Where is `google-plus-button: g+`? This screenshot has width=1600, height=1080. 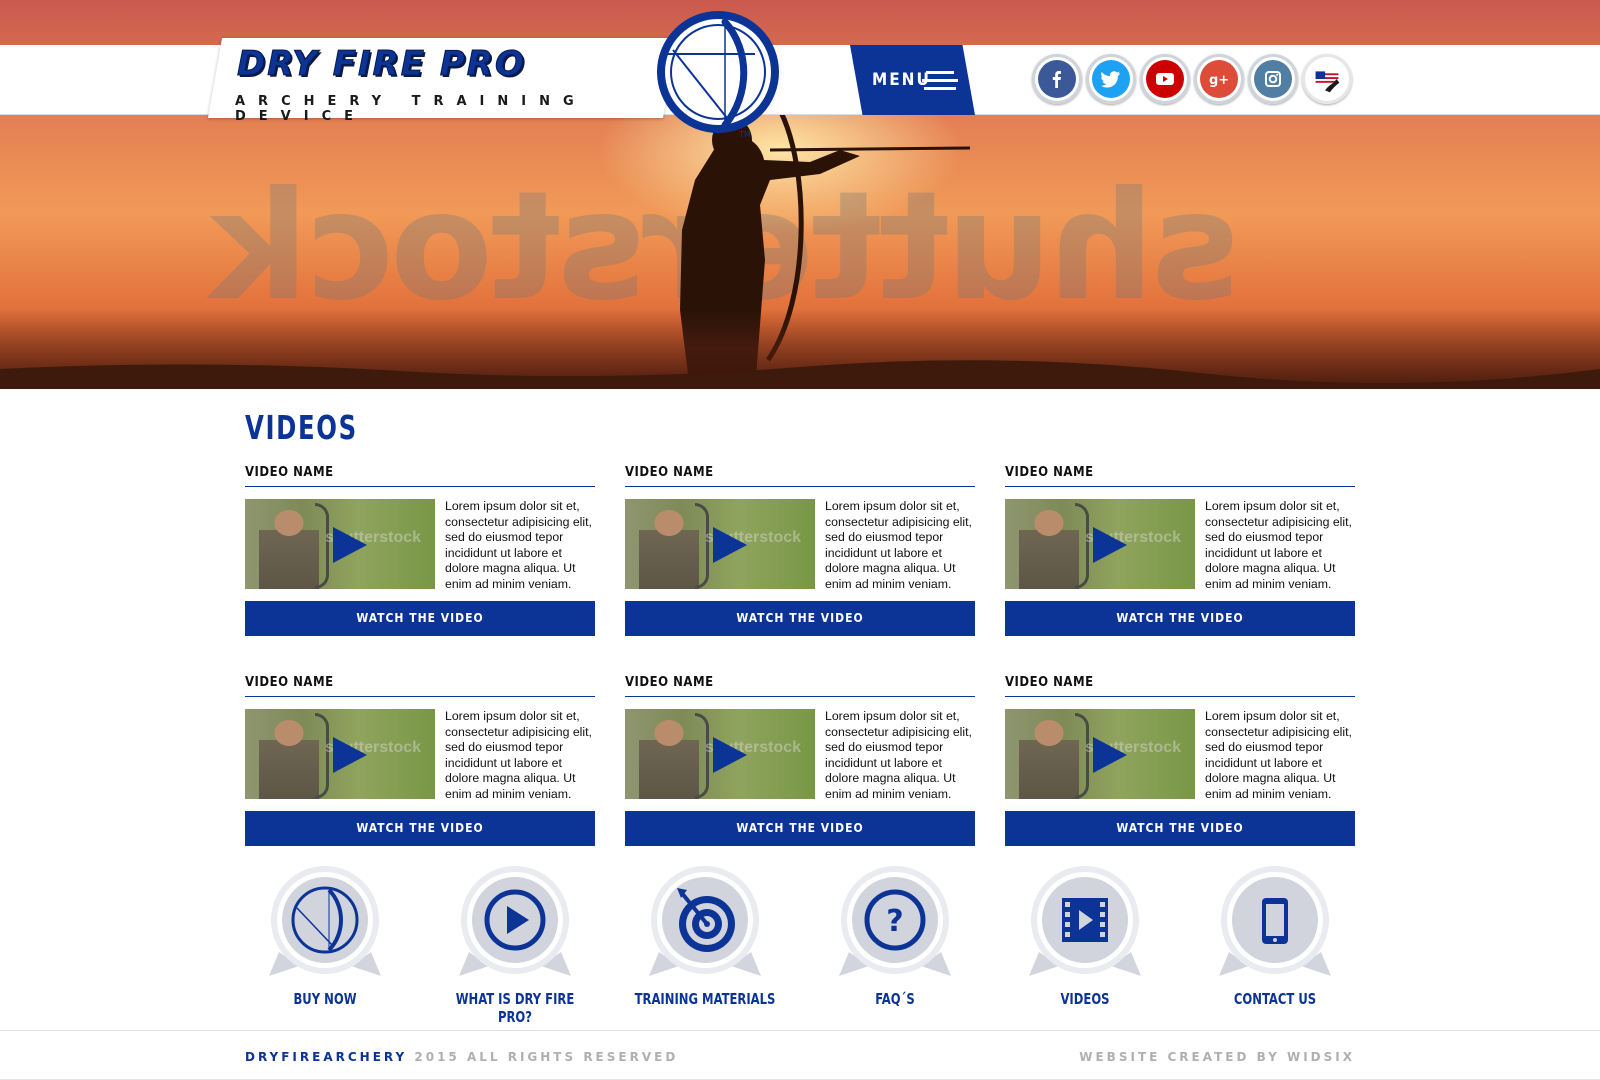 google-plus-button: g+ is located at coordinates (1219, 79).